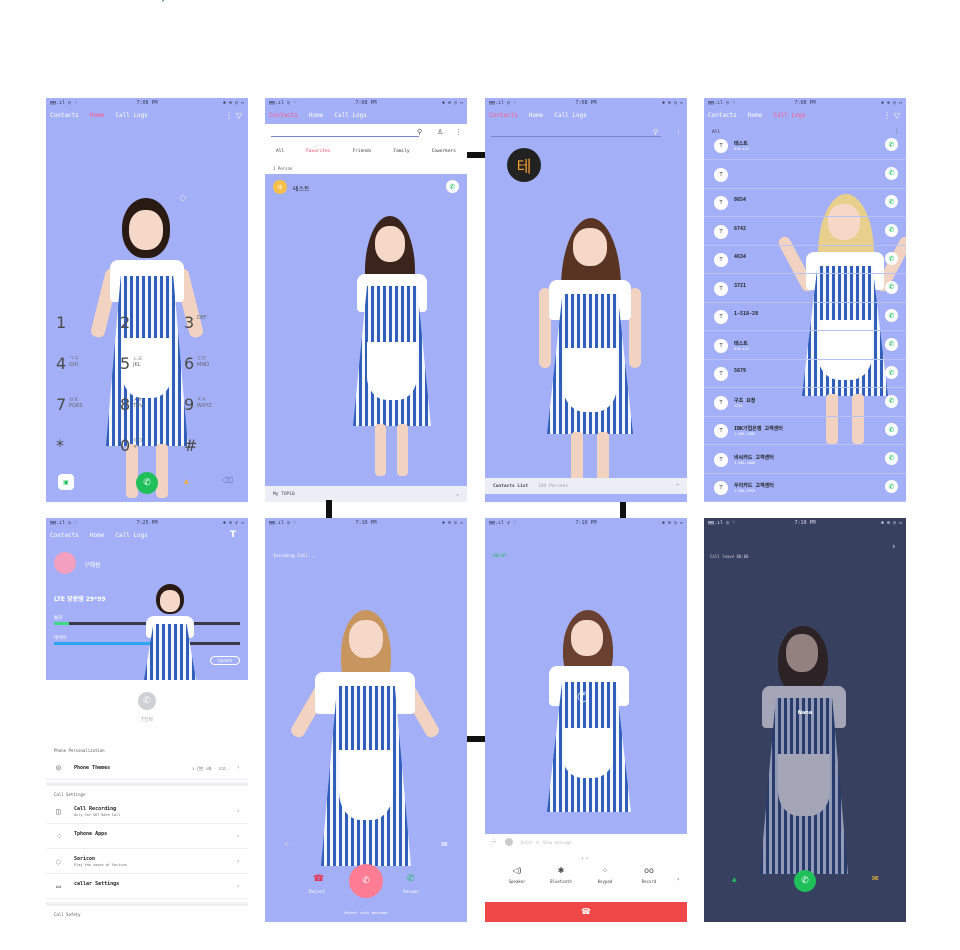 The image size is (960, 950). Describe the element at coordinates (361, 151) in the screenshot. I see `filter-tab: Friends` at that location.